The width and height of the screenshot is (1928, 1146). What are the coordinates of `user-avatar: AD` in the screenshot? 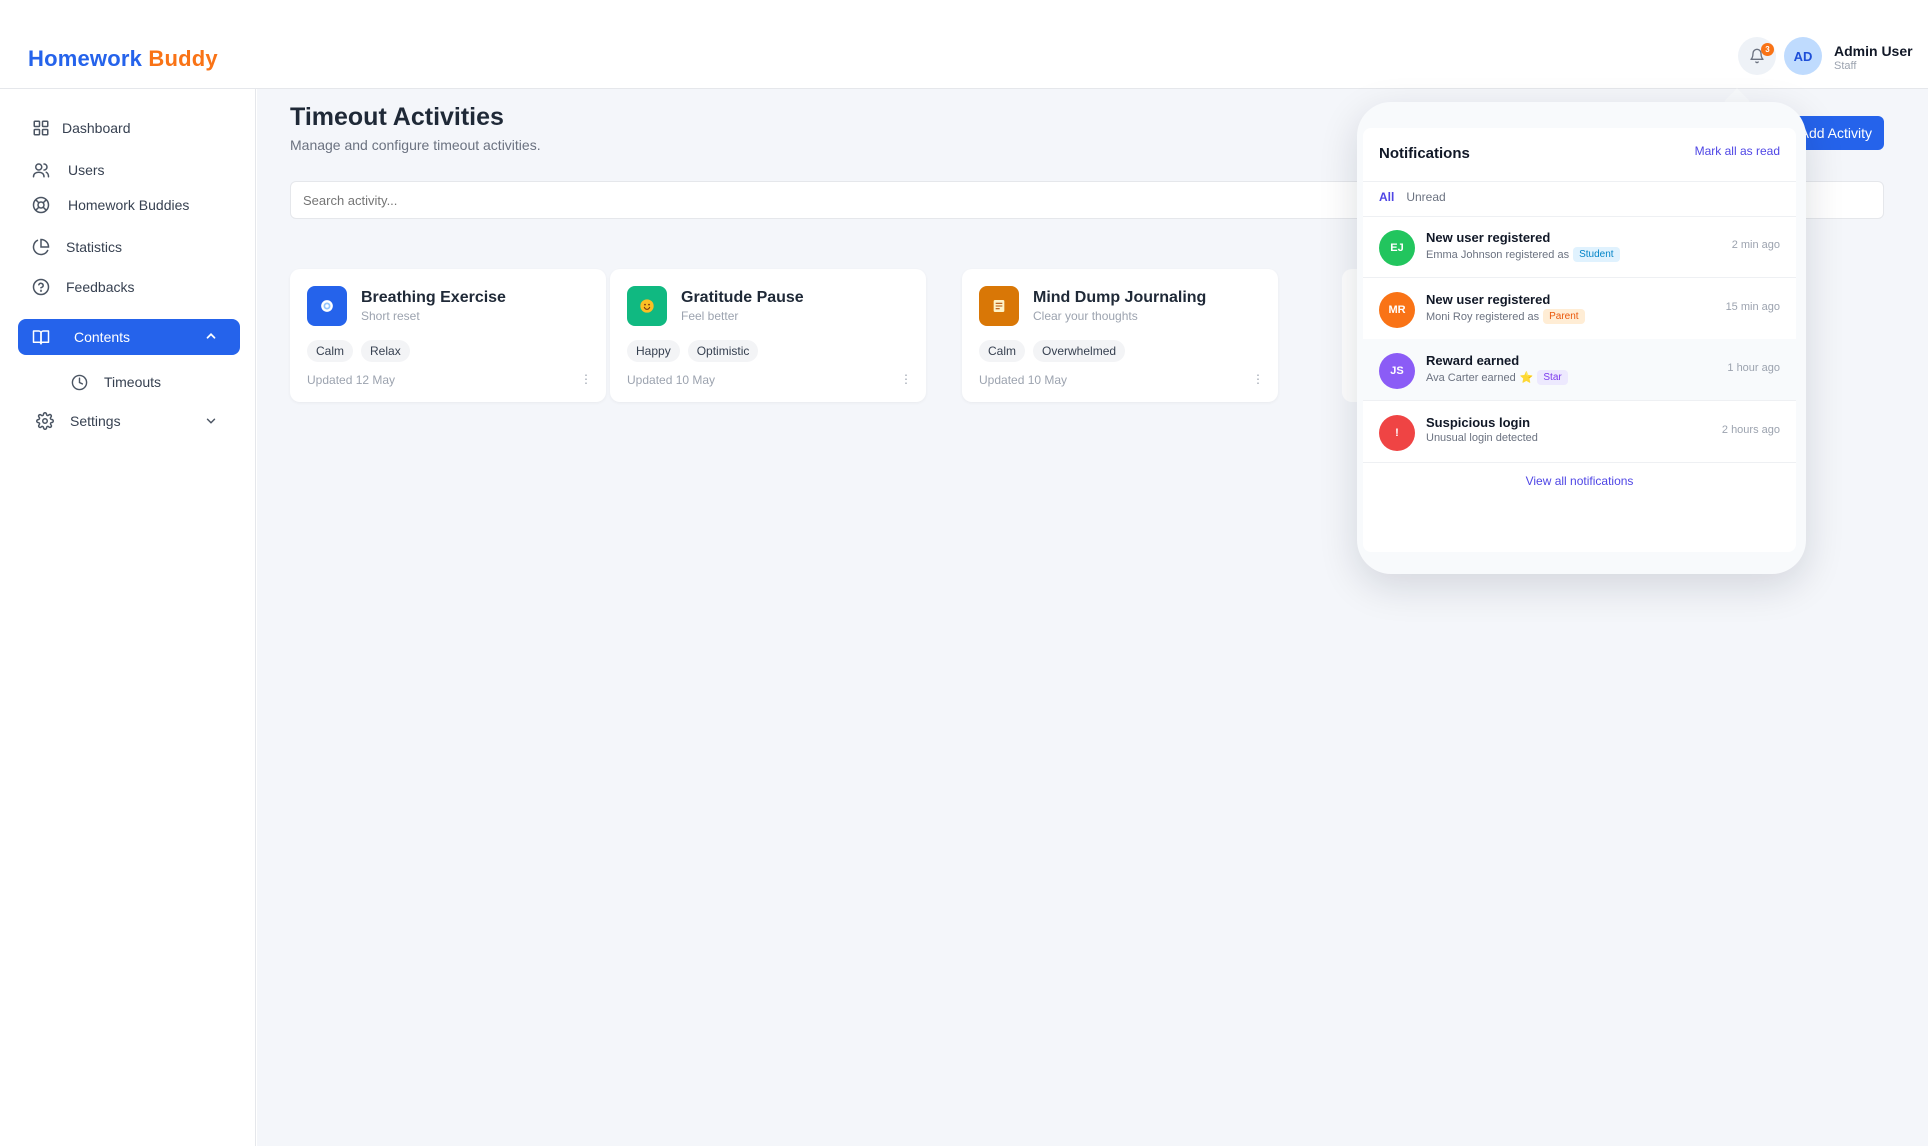 It's located at (1803, 56).